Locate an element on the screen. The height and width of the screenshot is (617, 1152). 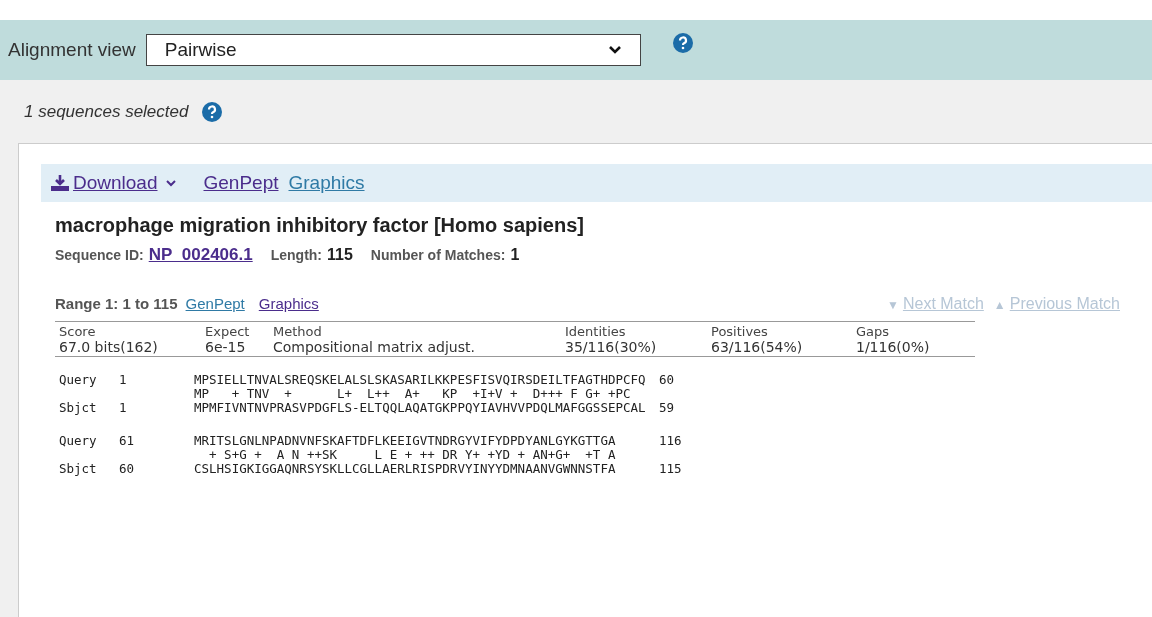
query-sequence: MRITSLGNLNPADNVNFSKAFTDFLKEEIGVTNDRGYVIFYDPDYANLGYKGTTGA is located at coordinates (405, 441).